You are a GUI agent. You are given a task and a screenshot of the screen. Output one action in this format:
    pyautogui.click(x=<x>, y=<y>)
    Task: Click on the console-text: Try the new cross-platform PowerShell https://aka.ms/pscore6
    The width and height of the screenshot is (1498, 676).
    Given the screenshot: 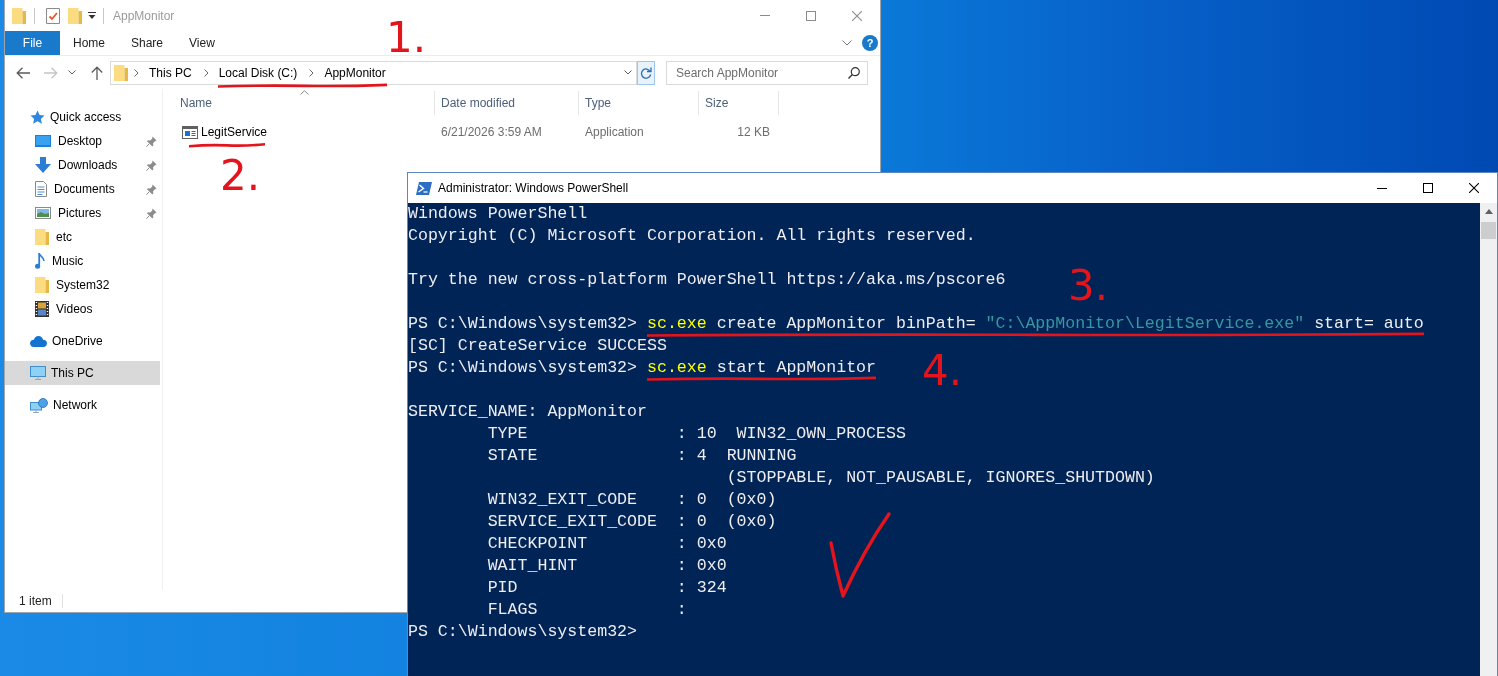 What is the action you would take?
    pyautogui.click(x=707, y=280)
    